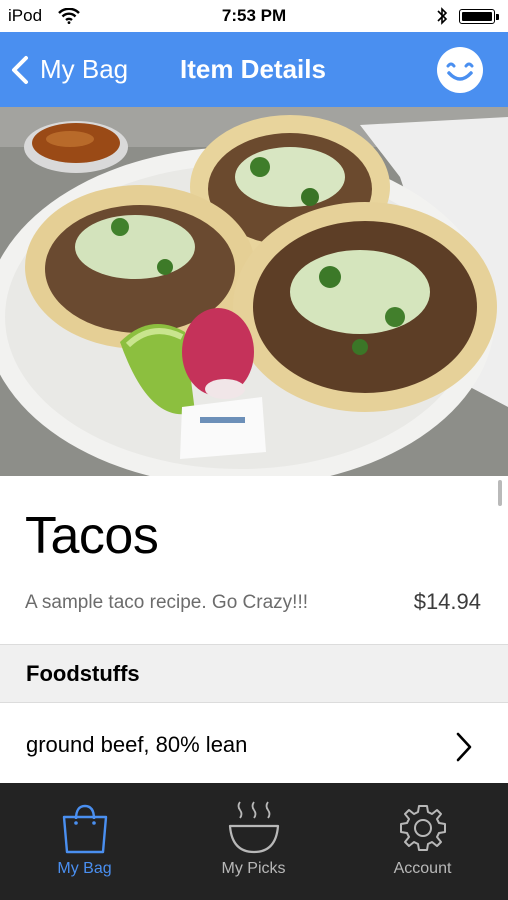 The image size is (508, 900). What do you see at coordinates (167, 602) in the screenshot?
I see `item-description: A sample taco recipe. Go Crazy!!!` at bounding box center [167, 602].